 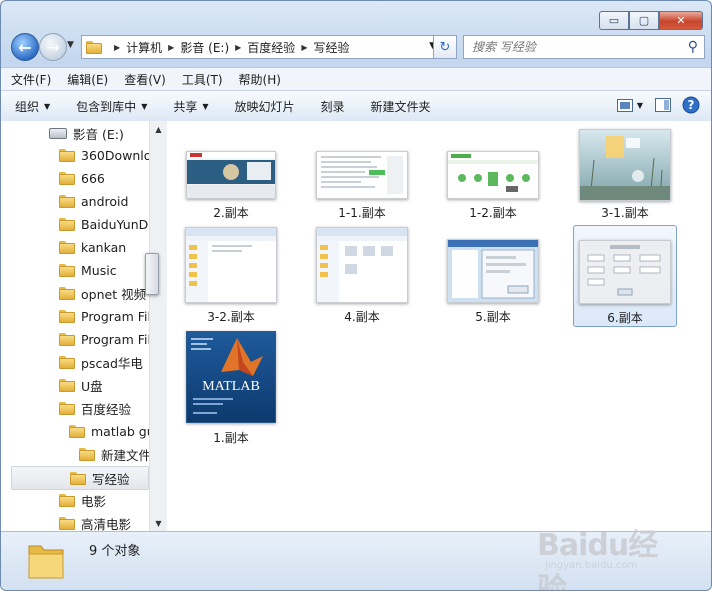 What do you see at coordinates (260, 79) in the screenshot?
I see `menu-help: 帮助(H)` at bounding box center [260, 79].